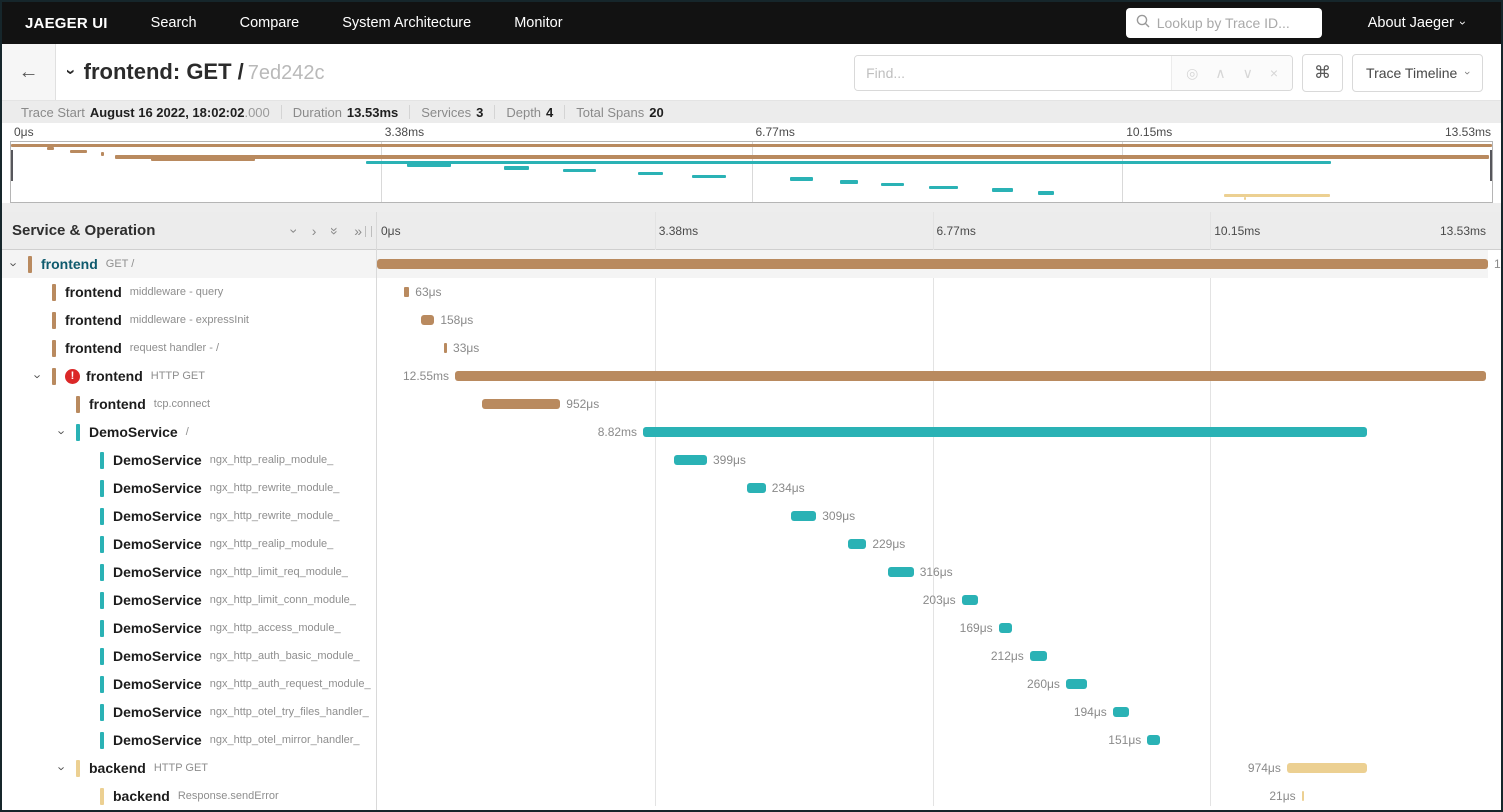  Describe the element at coordinates (617, 432) in the screenshot. I see `span-duration-label: 8.82ms` at that location.